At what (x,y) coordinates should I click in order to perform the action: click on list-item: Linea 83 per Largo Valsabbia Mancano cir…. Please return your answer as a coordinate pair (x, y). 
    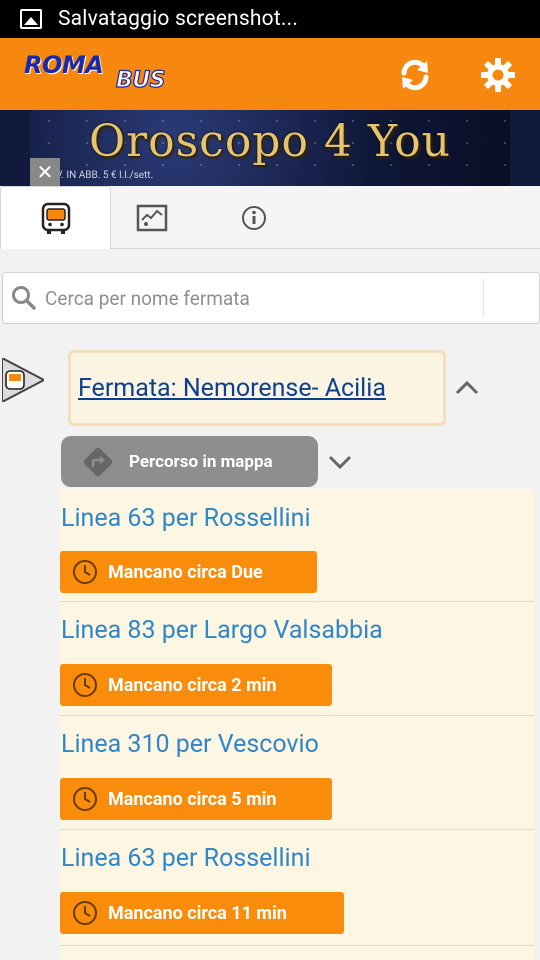
    Looking at the image, I should click on (297, 659).